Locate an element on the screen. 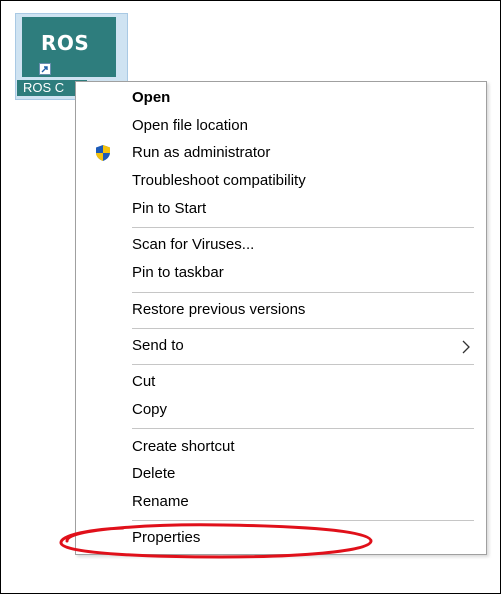  uac-shield-icon is located at coordinates (103, 153).